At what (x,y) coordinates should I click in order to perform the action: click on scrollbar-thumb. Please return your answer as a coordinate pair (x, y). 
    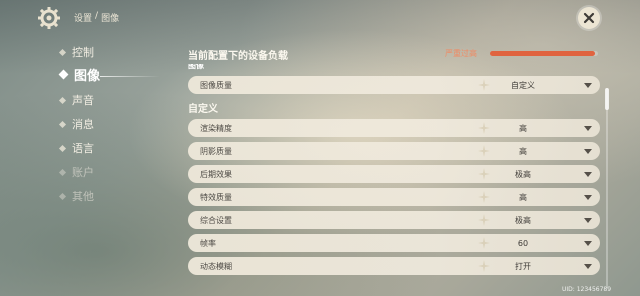
    Looking at the image, I should click on (607, 99).